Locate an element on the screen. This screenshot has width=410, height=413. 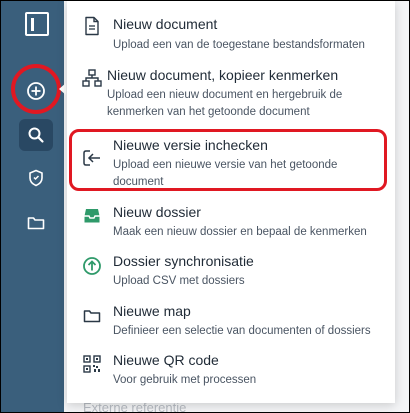
menu-item-title: Nieuwe map is located at coordinates (152, 311).